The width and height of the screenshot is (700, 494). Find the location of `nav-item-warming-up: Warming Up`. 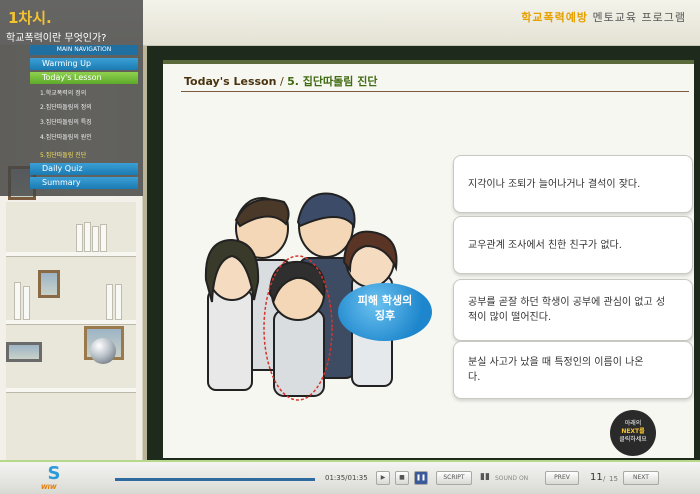

nav-item-warming-up: Warming Up is located at coordinates (84, 64).